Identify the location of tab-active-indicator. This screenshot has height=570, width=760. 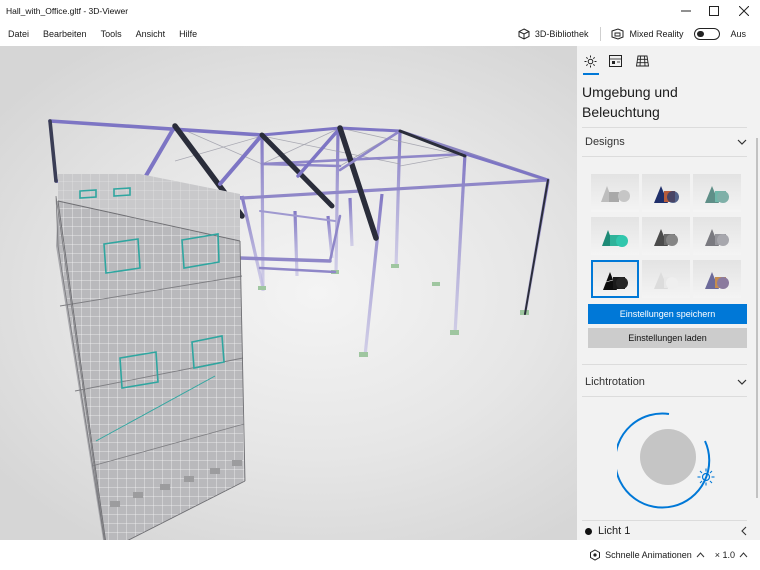
(591, 74).